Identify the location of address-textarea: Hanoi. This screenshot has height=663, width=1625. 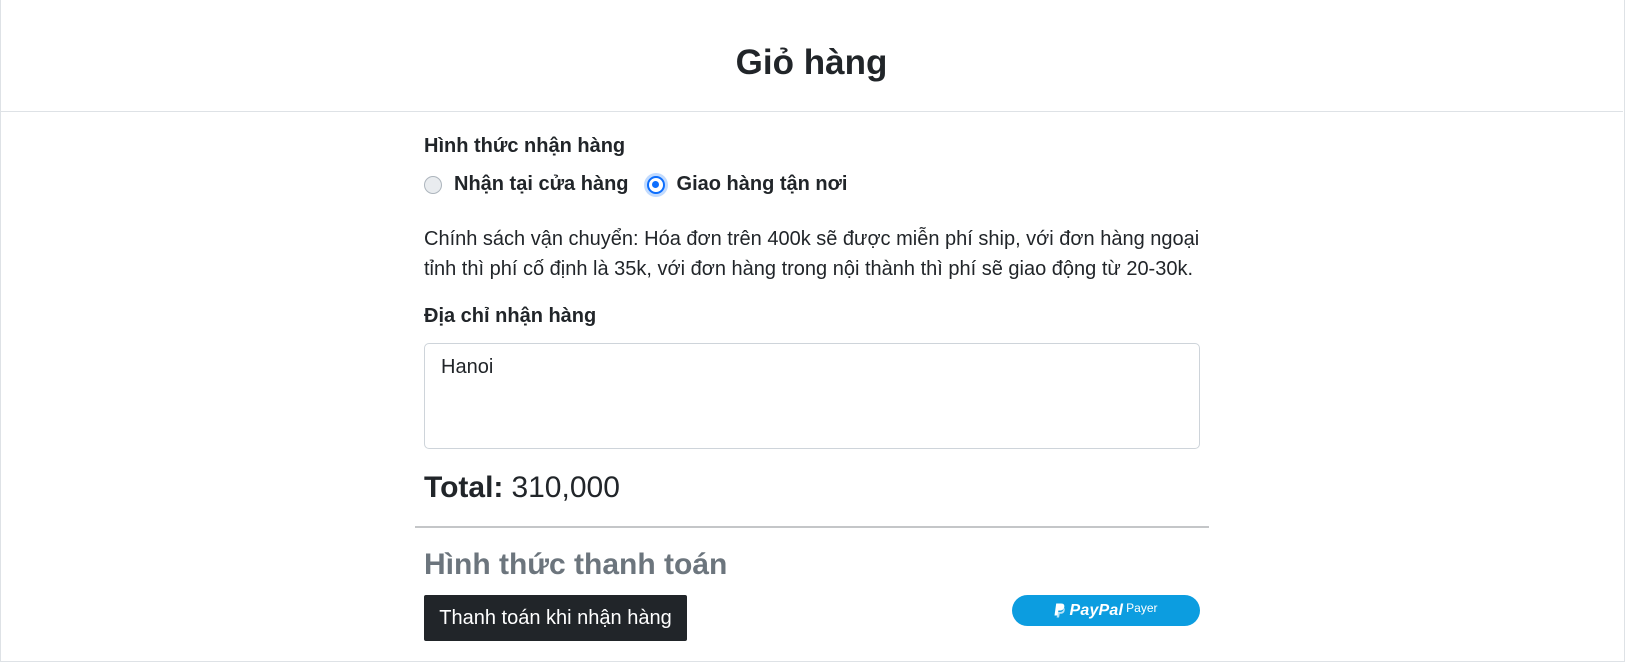
(812, 396).